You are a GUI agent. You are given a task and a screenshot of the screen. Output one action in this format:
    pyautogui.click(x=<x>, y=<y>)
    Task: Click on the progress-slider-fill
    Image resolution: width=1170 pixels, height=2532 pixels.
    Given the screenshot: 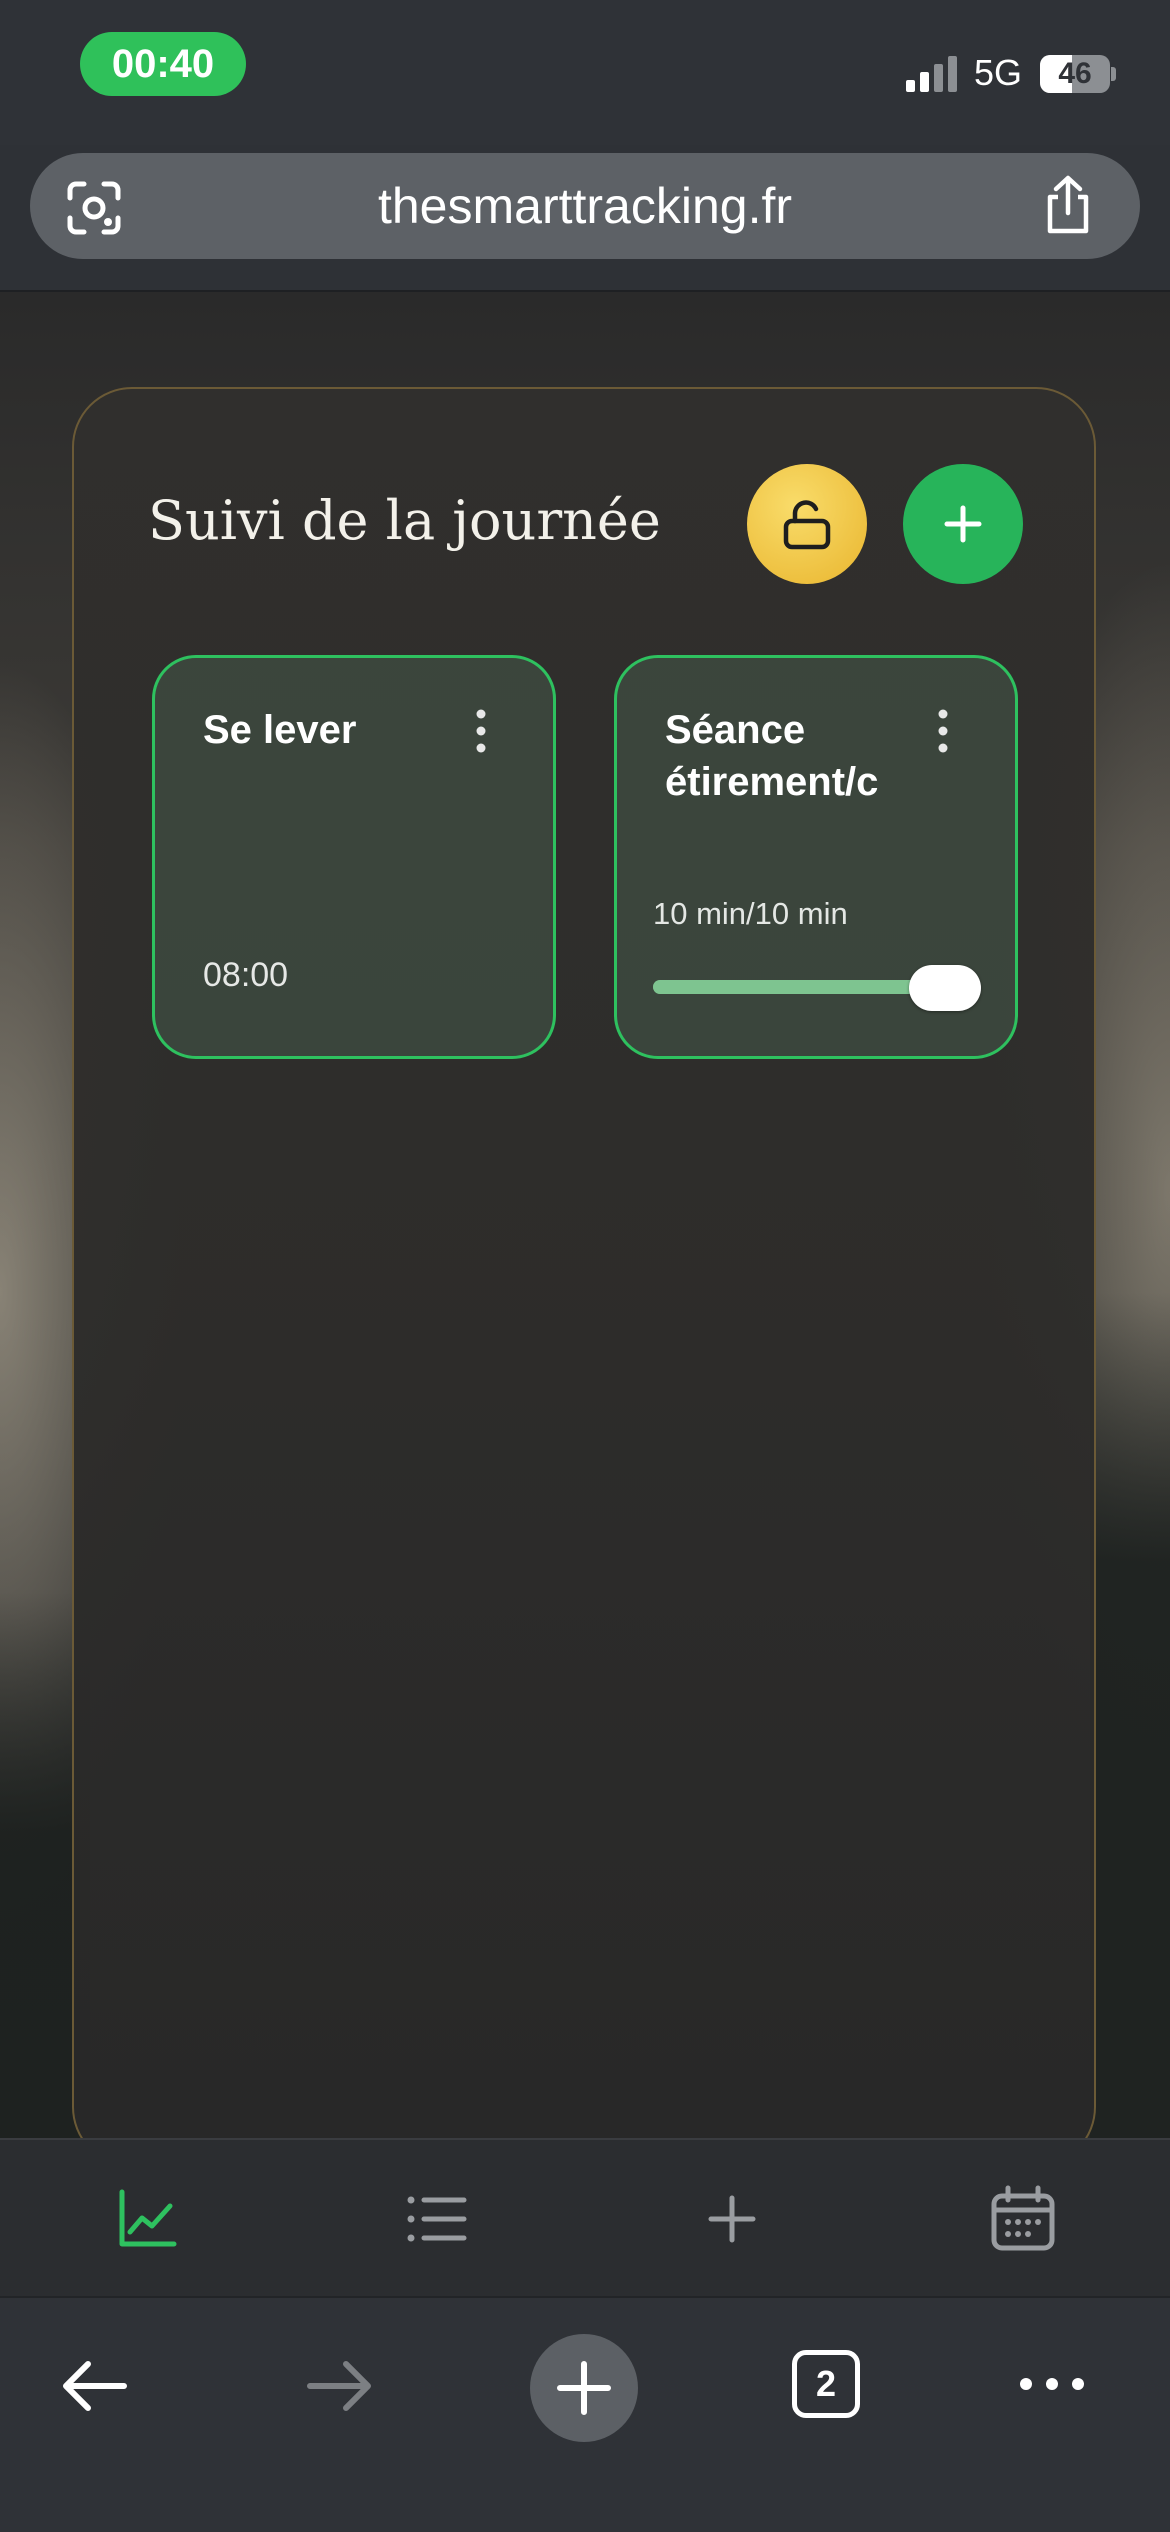 What is the action you would take?
    pyautogui.click(x=803, y=987)
    